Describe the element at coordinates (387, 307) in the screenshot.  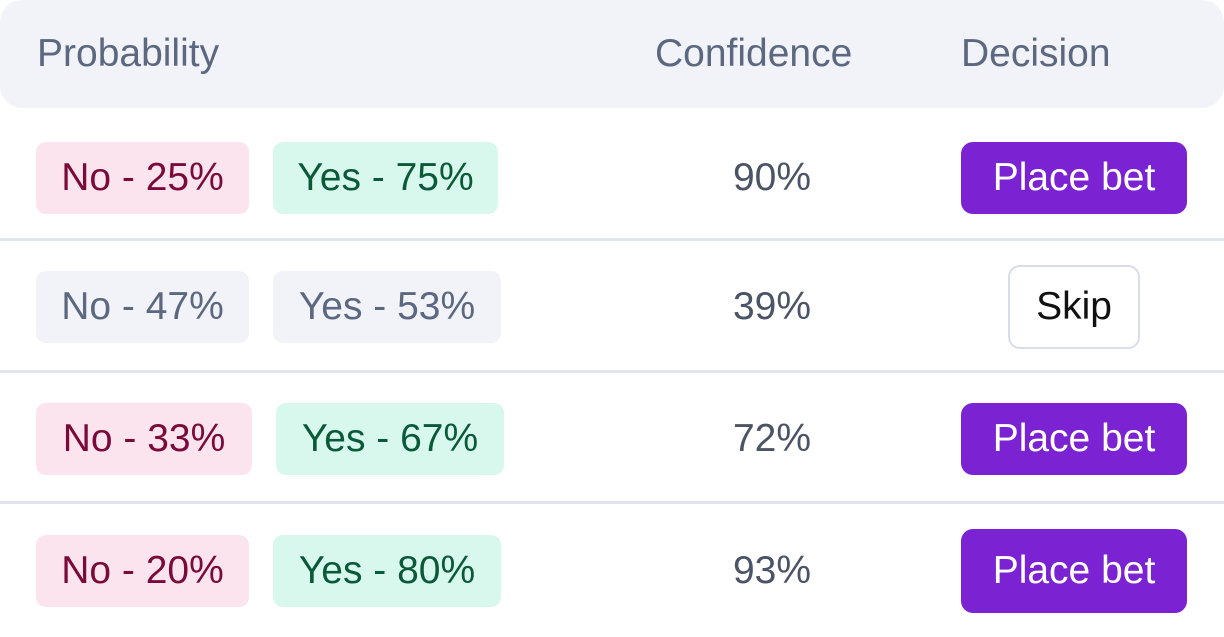
I see `probability-yes-badge: Yes - 53%` at that location.